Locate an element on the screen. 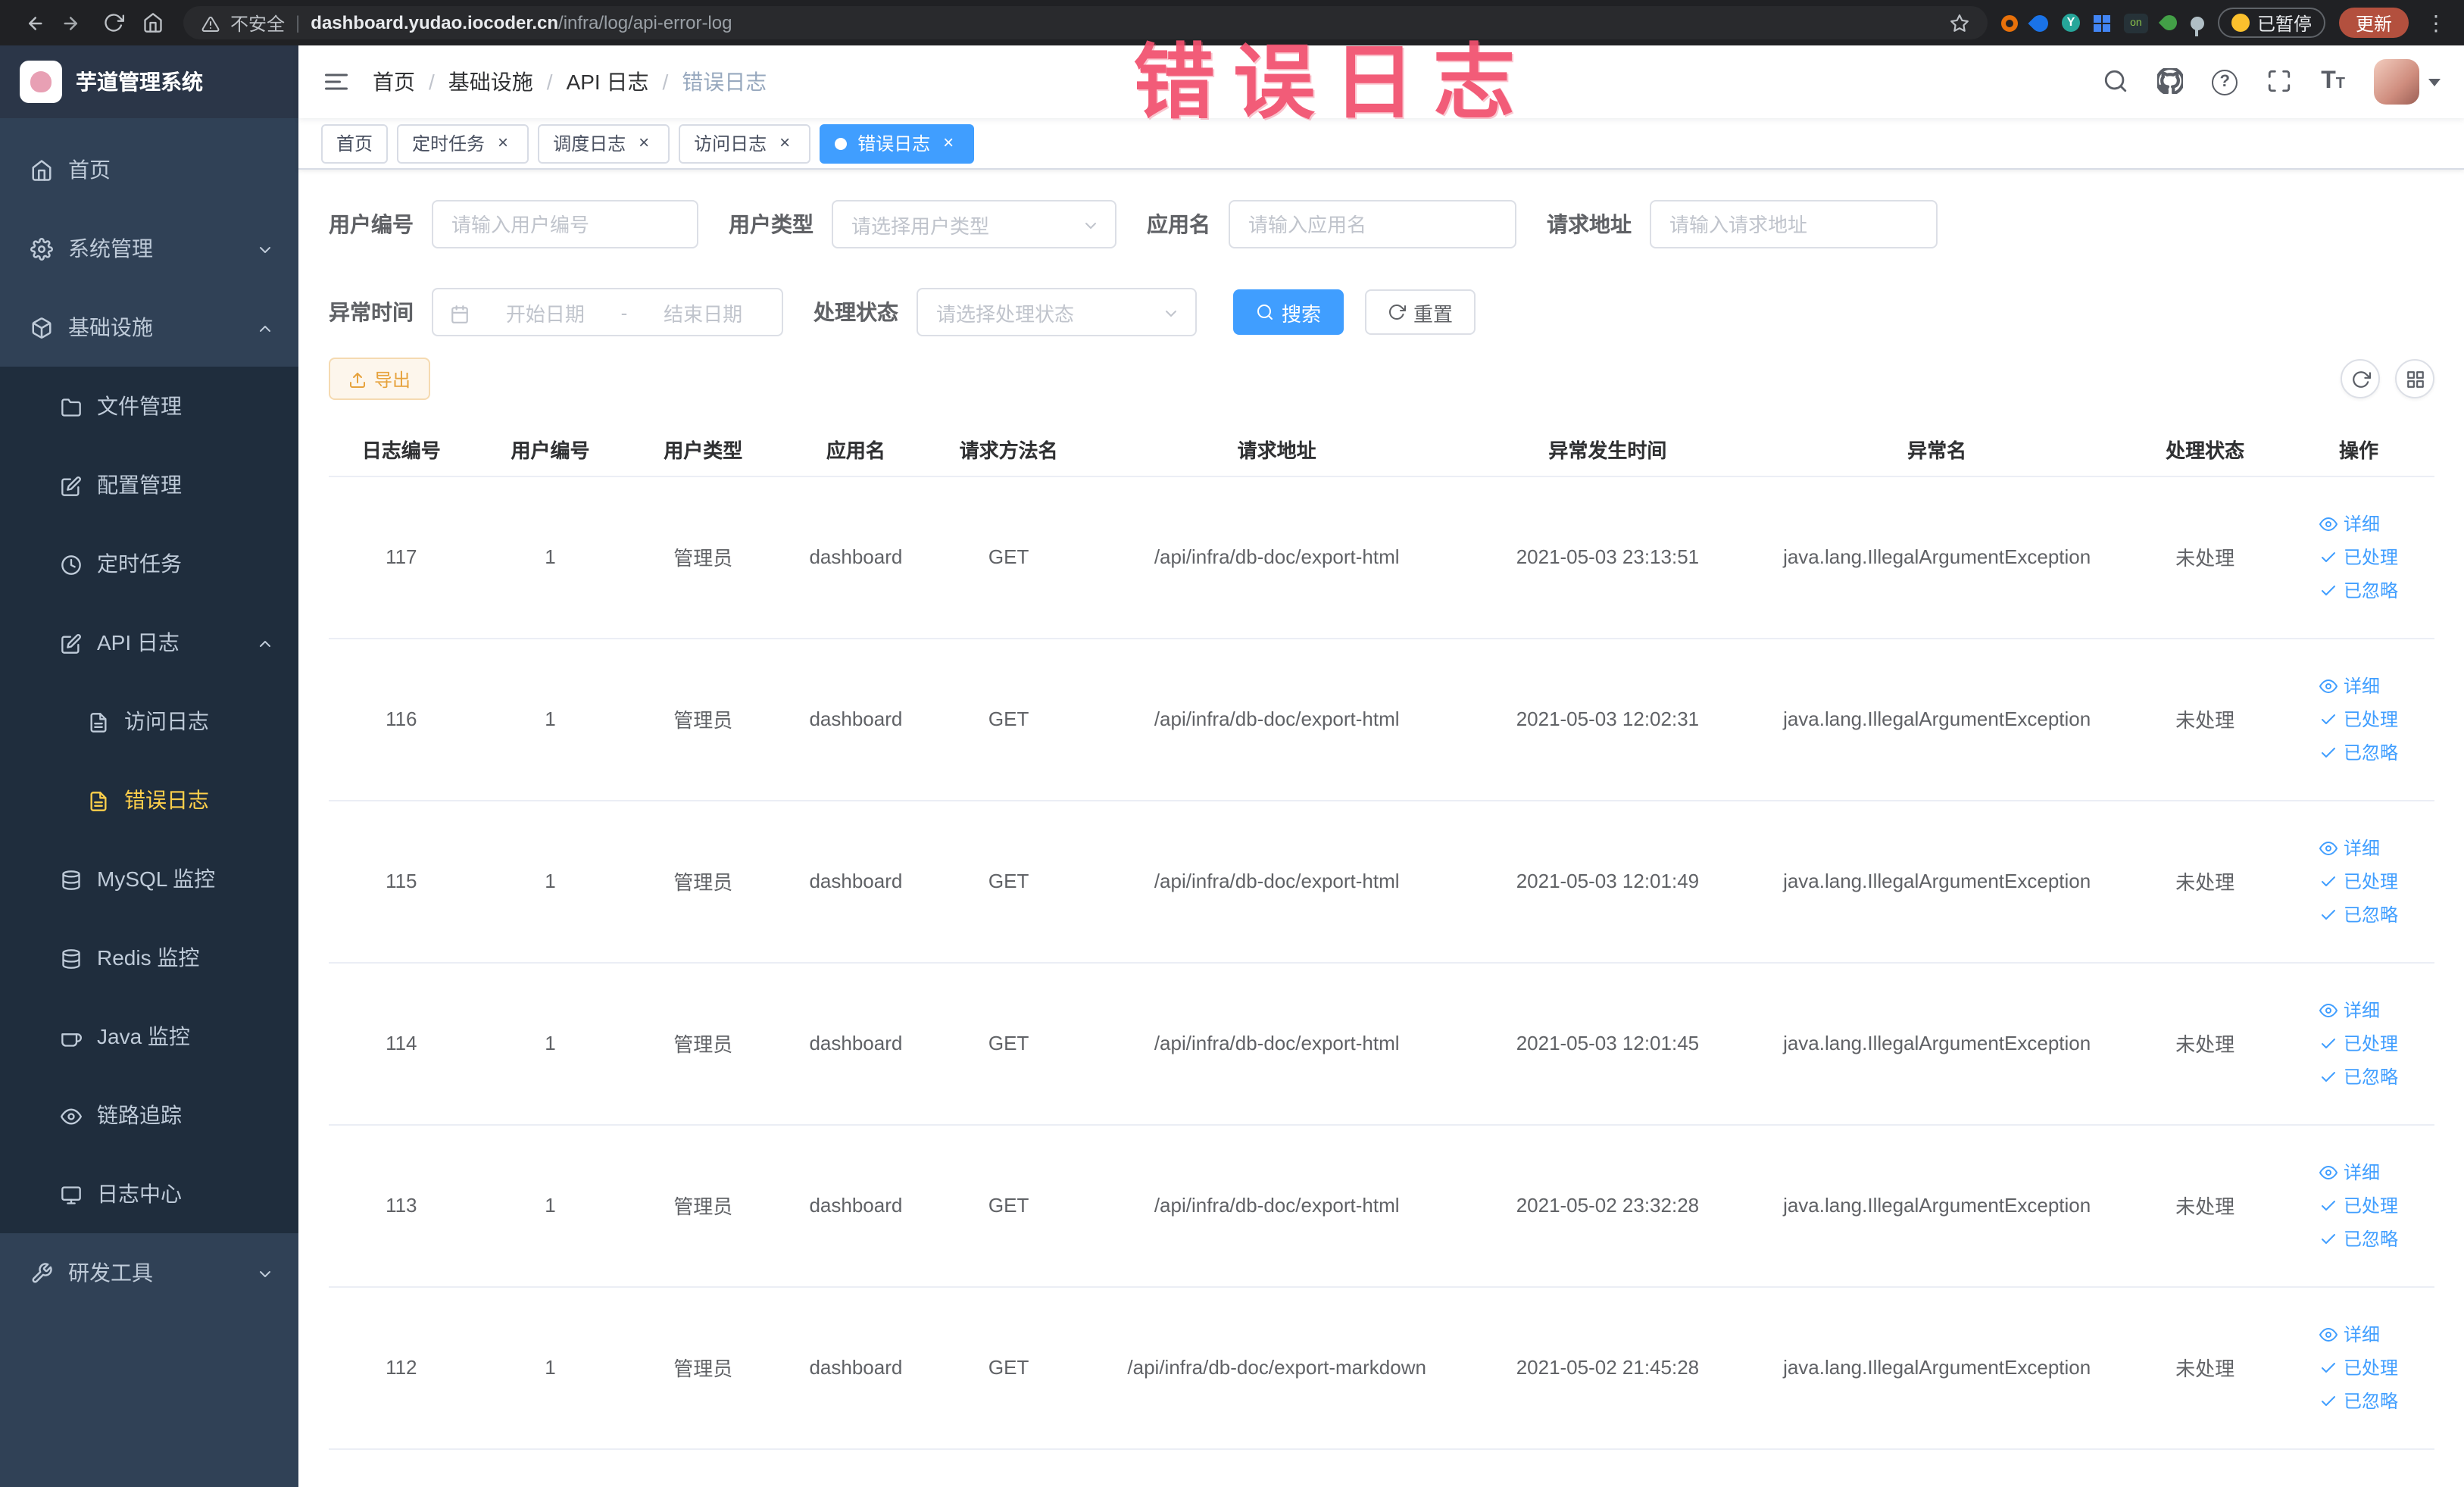 This screenshot has width=2464, height=1487. tab-home: 首页 is located at coordinates (355, 143).